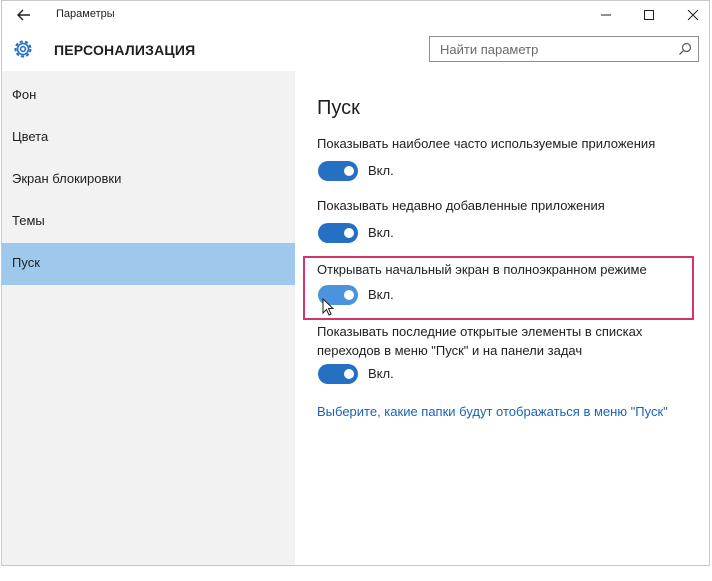 Image resolution: width=712 pixels, height=581 pixels. Describe the element at coordinates (148, 222) in the screenshot. I see `sidebar-item-themes: Темы` at that location.